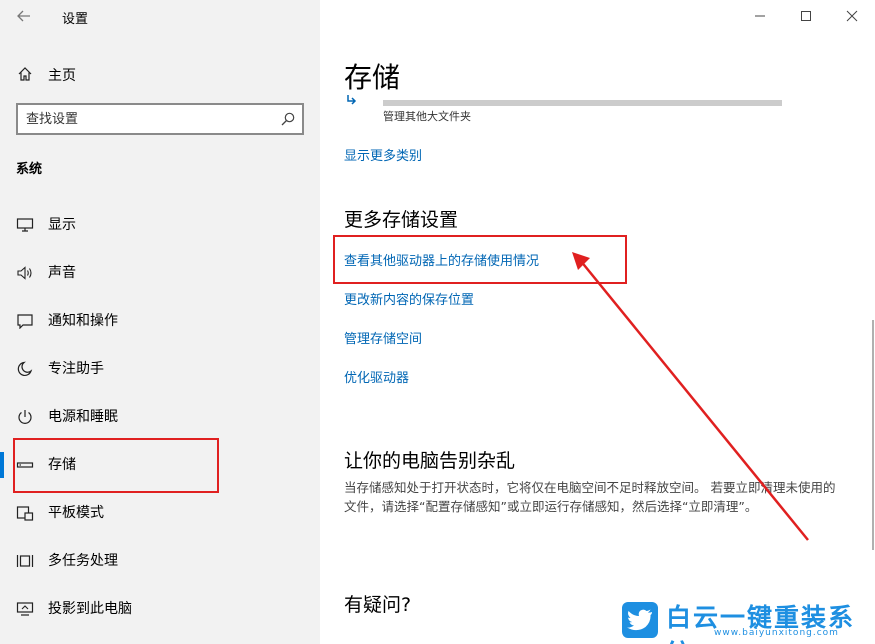  Describe the element at coordinates (25, 273) in the screenshot. I see `speaker-icon` at that location.